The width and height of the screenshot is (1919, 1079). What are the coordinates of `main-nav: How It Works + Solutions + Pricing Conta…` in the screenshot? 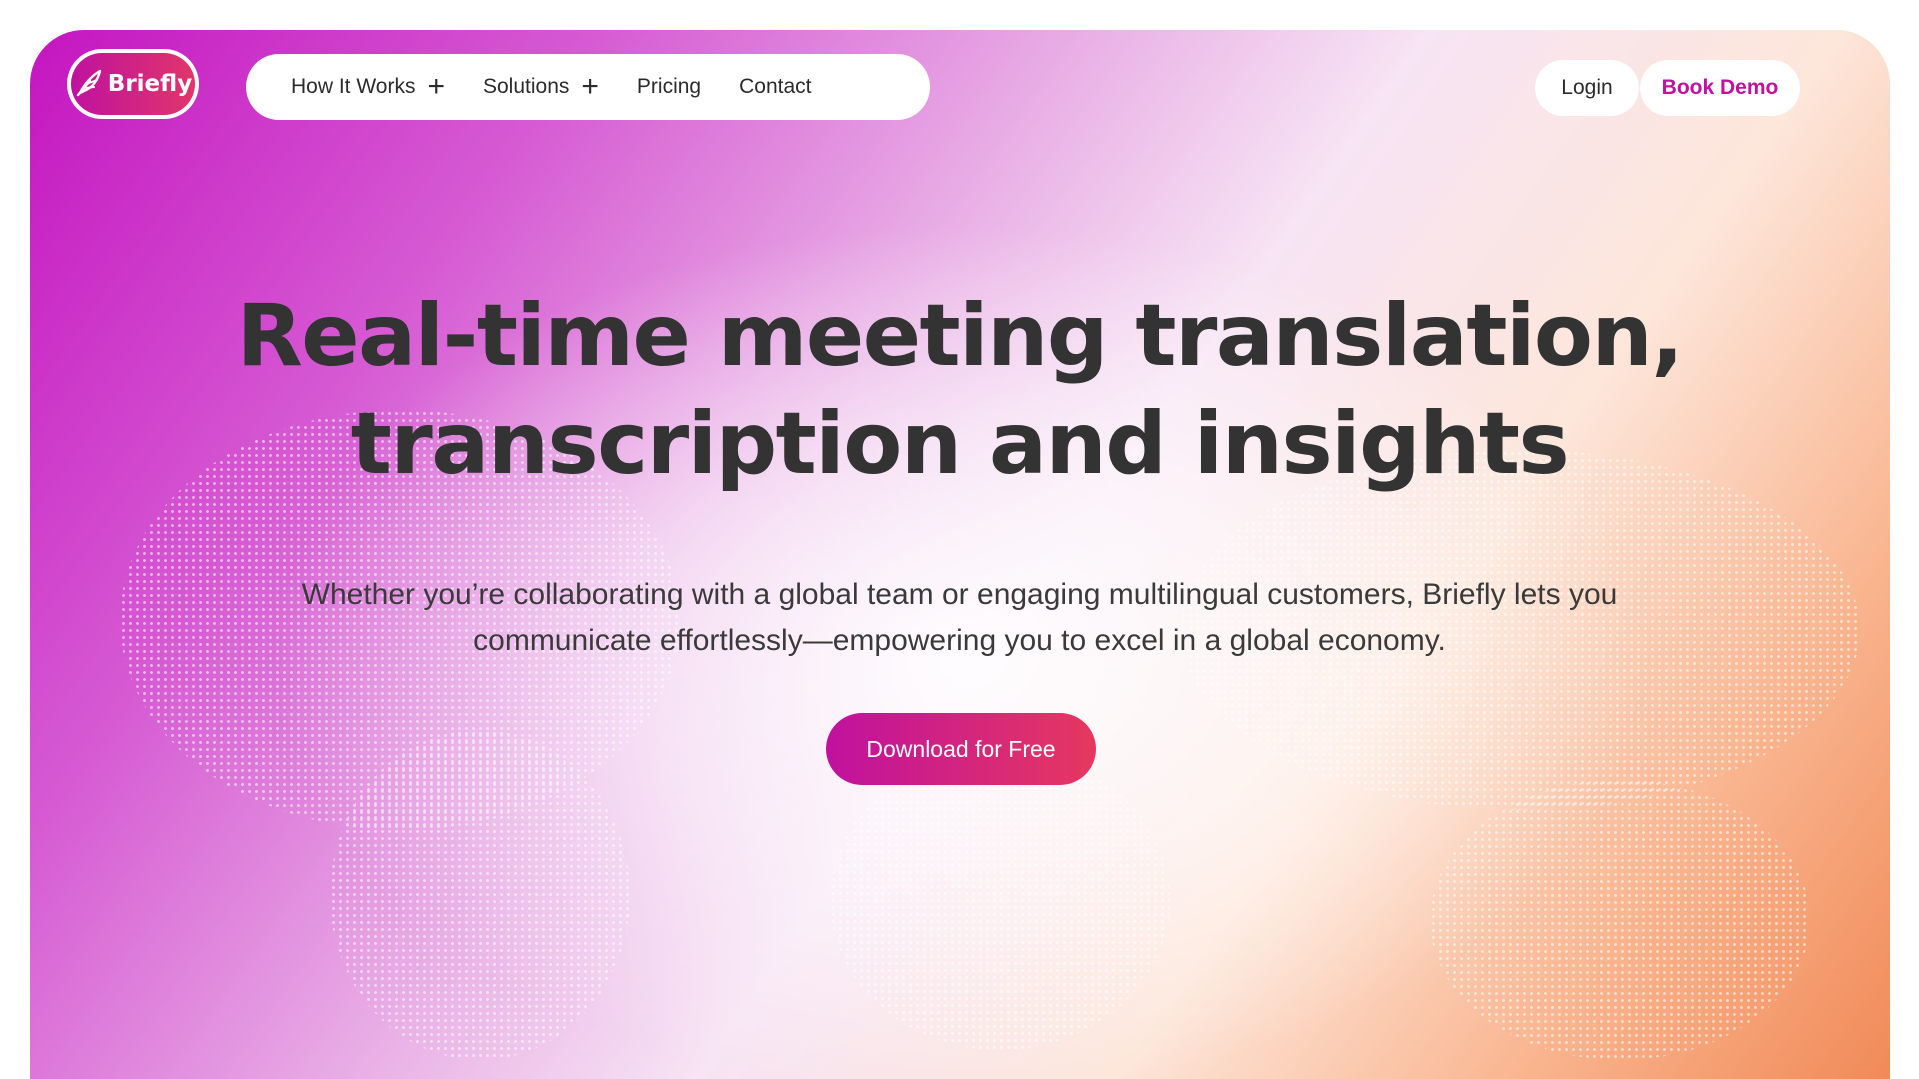 It's located at (588, 87).